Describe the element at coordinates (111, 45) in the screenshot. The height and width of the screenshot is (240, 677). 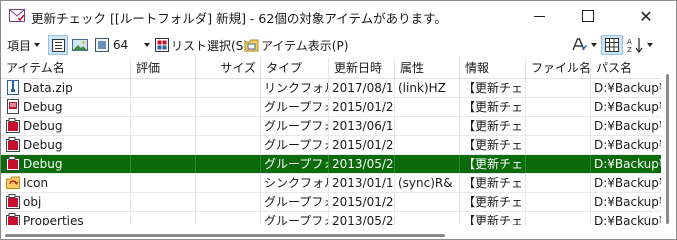
I see `icon-size-button: 64` at that location.